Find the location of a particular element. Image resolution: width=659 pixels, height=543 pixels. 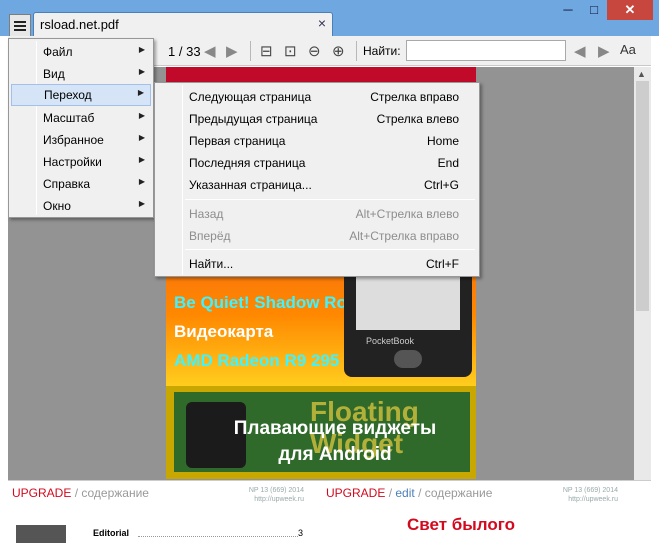

match-case-icon: Aa is located at coordinates (628, 49).